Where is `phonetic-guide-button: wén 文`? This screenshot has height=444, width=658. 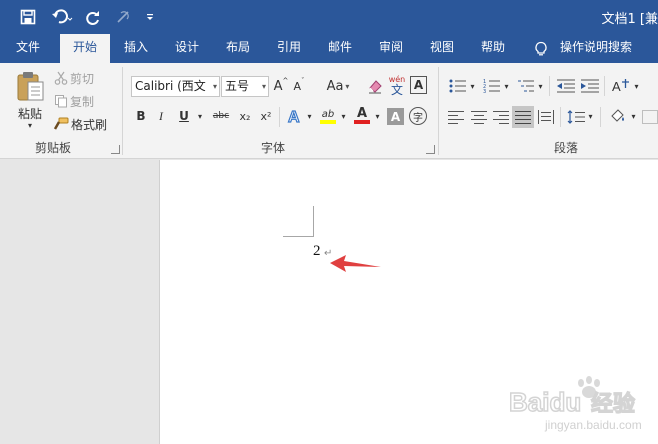
phonetic-guide-button: wén 文 is located at coordinates (397, 85).